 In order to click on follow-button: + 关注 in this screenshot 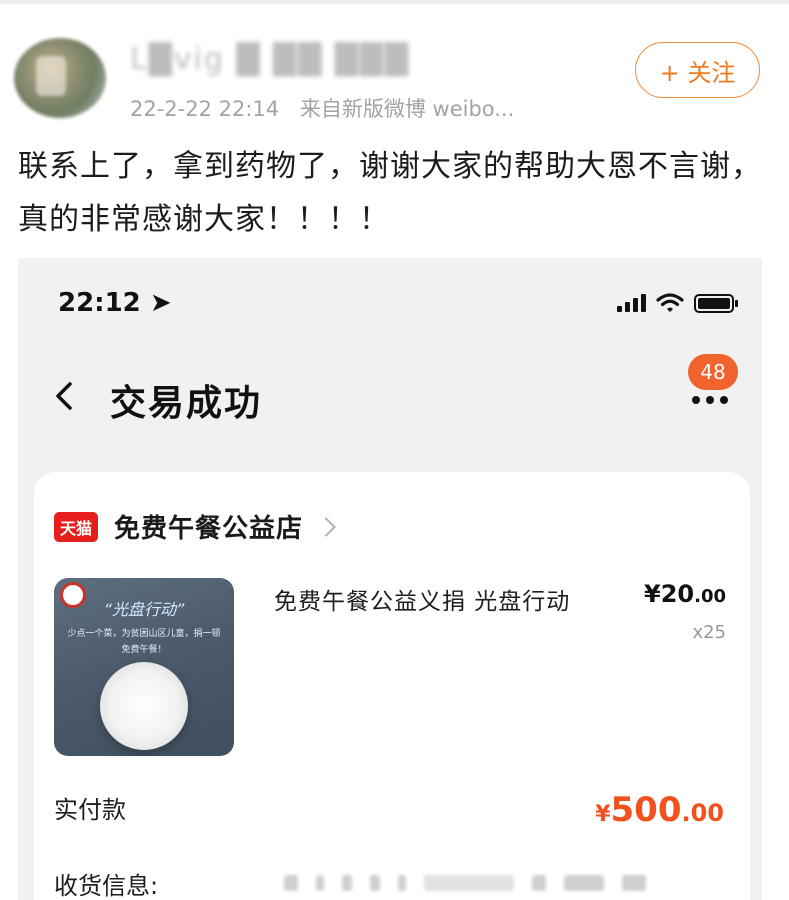, I will do `click(697, 70)`.